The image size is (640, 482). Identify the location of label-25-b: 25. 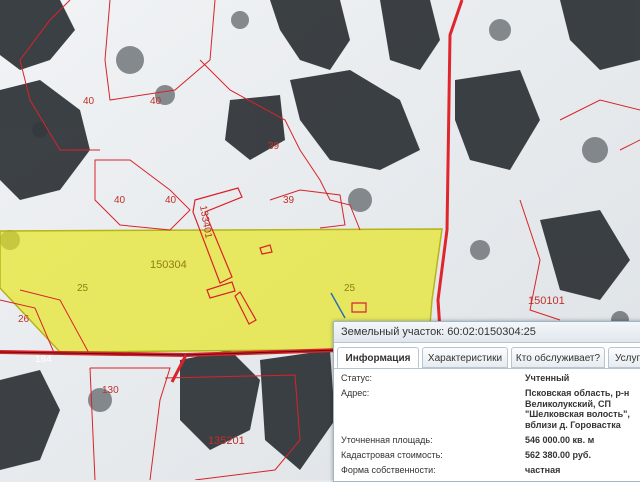
(350, 288).